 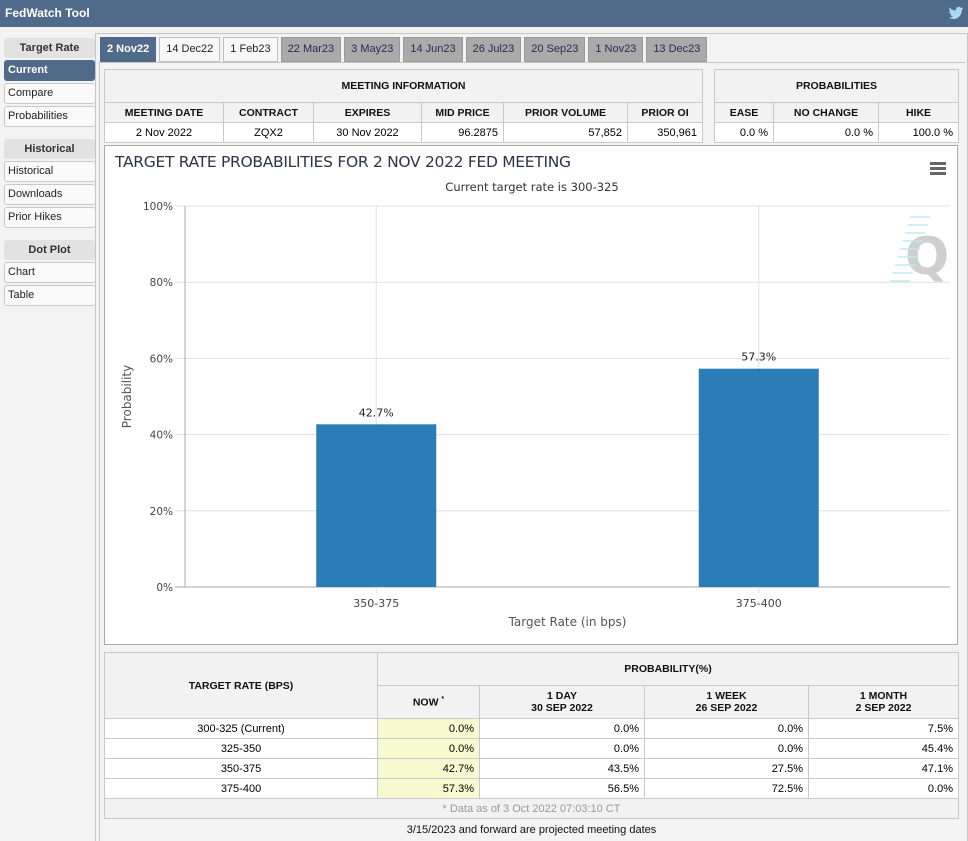 What do you see at coordinates (433, 49) in the screenshot?
I see `tab-14-jun23: 14 Jun23` at bounding box center [433, 49].